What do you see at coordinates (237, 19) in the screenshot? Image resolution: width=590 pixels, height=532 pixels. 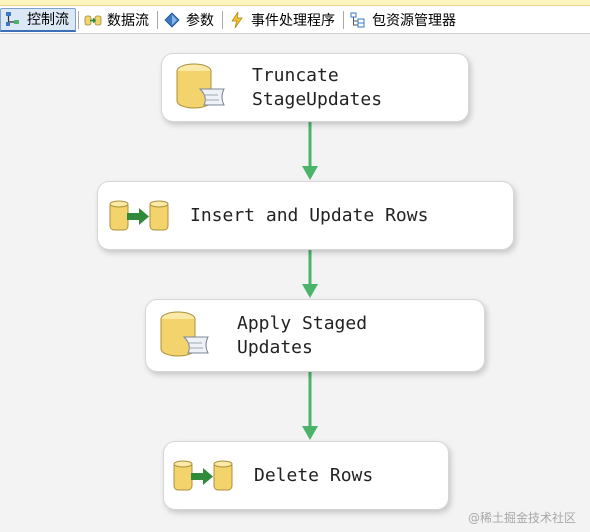 I see `event-handlers-icon` at bounding box center [237, 19].